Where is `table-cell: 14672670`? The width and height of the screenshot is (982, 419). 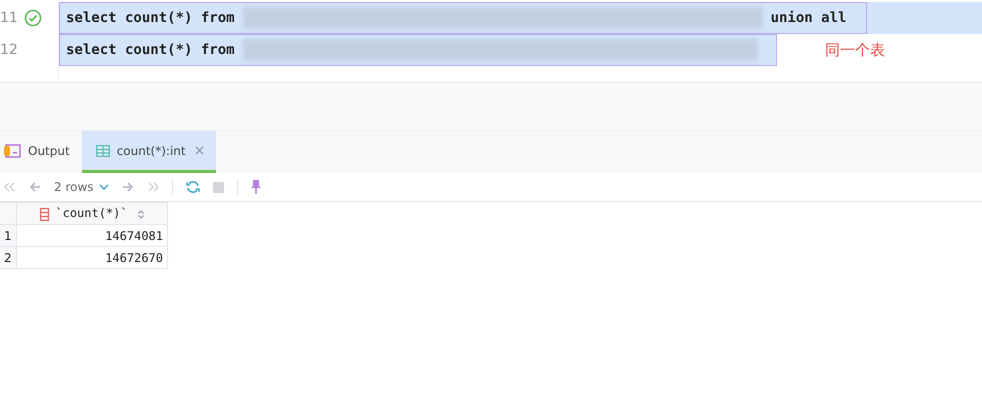
table-cell: 14672670 is located at coordinates (92, 257).